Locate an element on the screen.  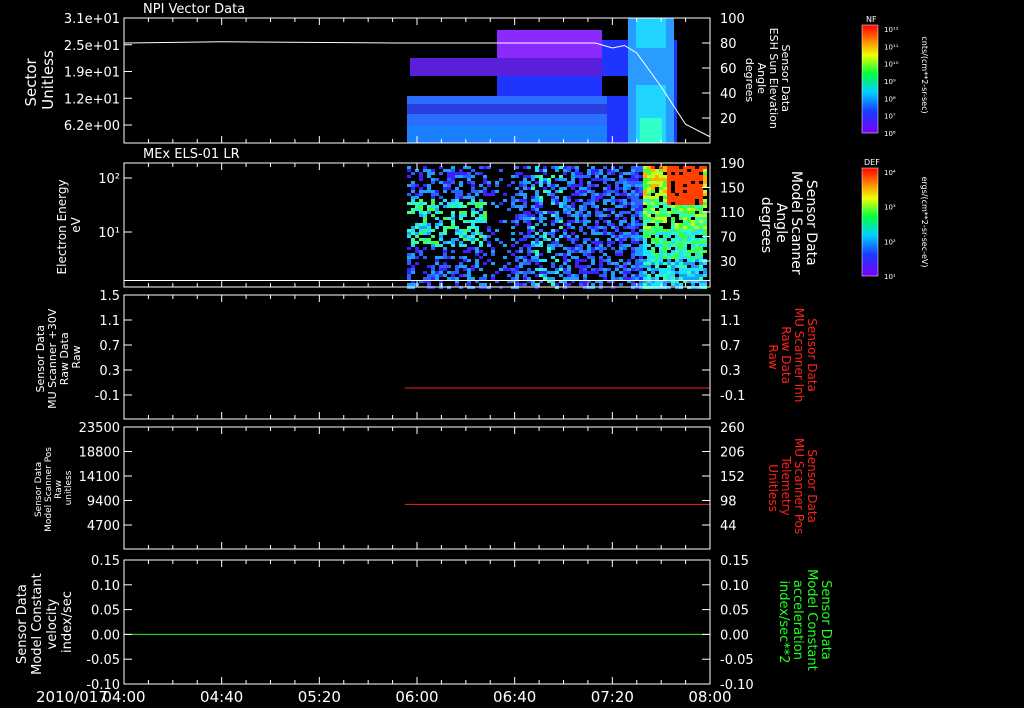
y-tick-label: 0.10 is located at coordinates (105, 586).